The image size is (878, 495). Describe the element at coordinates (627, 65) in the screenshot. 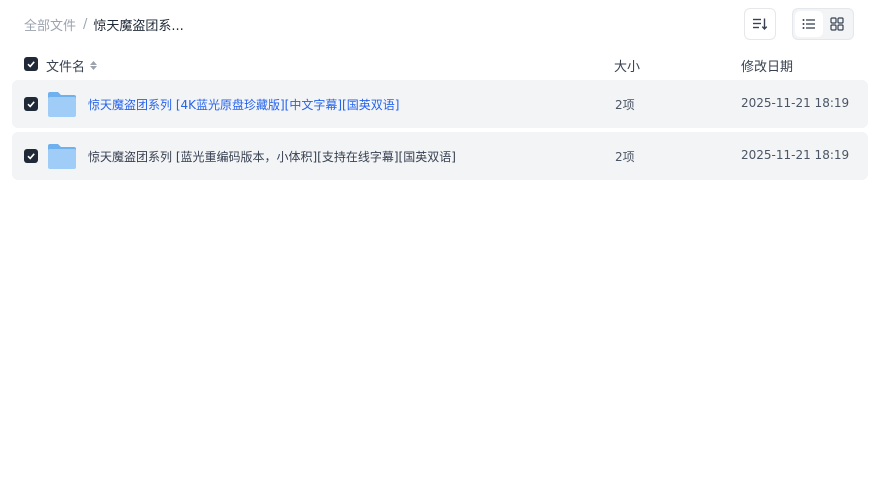

I see `column-size-header: 大小` at that location.